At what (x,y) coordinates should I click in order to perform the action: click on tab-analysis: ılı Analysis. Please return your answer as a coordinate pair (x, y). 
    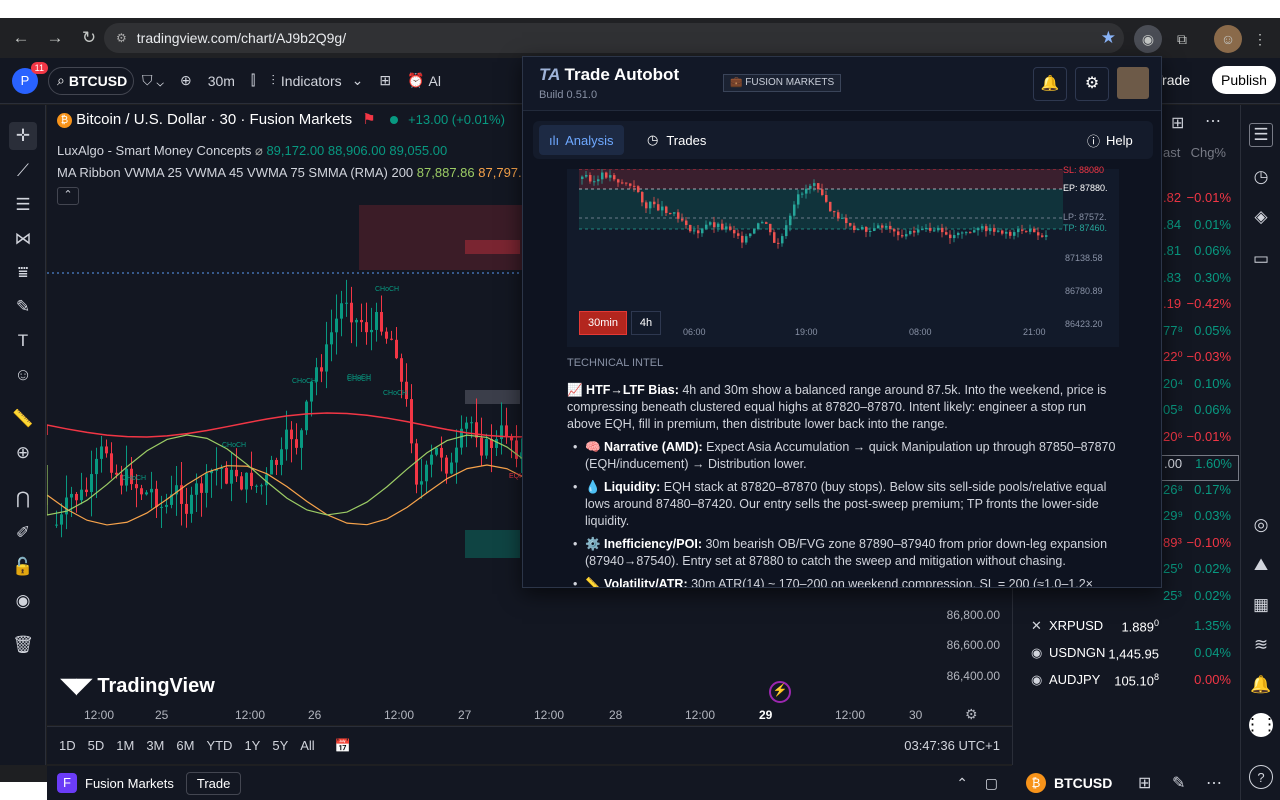
    Looking at the image, I should click on (581, 140).